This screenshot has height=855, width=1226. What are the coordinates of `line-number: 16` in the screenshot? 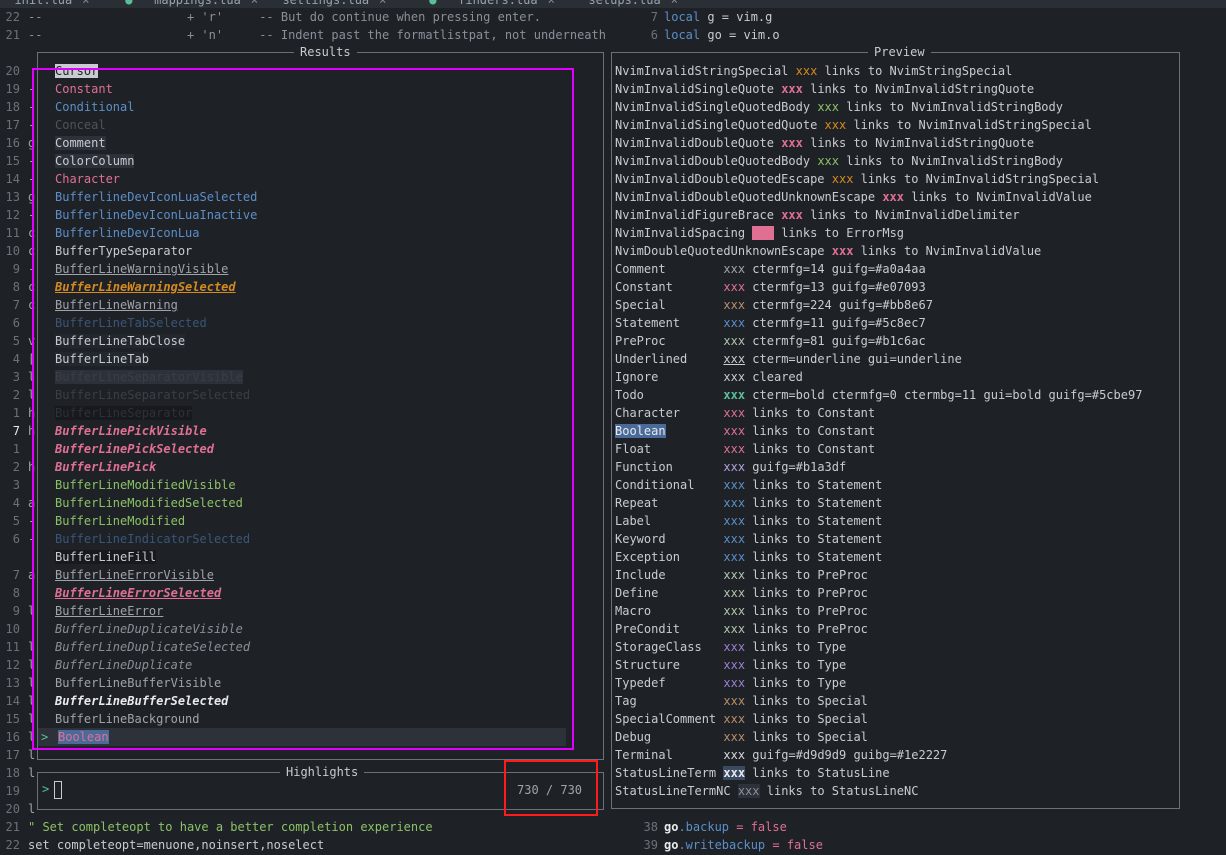 It's located at (12, 737).